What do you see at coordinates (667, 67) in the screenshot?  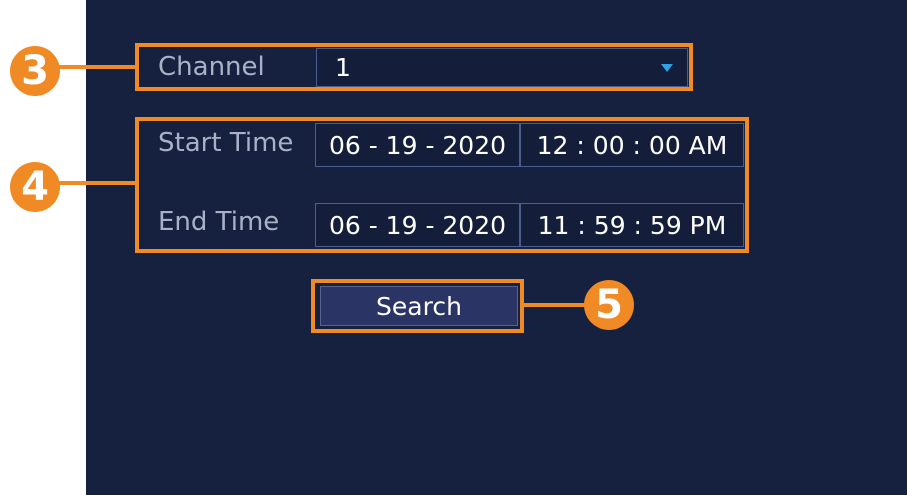 I see `chevron-down-icon` at bounding box center [667, 67].